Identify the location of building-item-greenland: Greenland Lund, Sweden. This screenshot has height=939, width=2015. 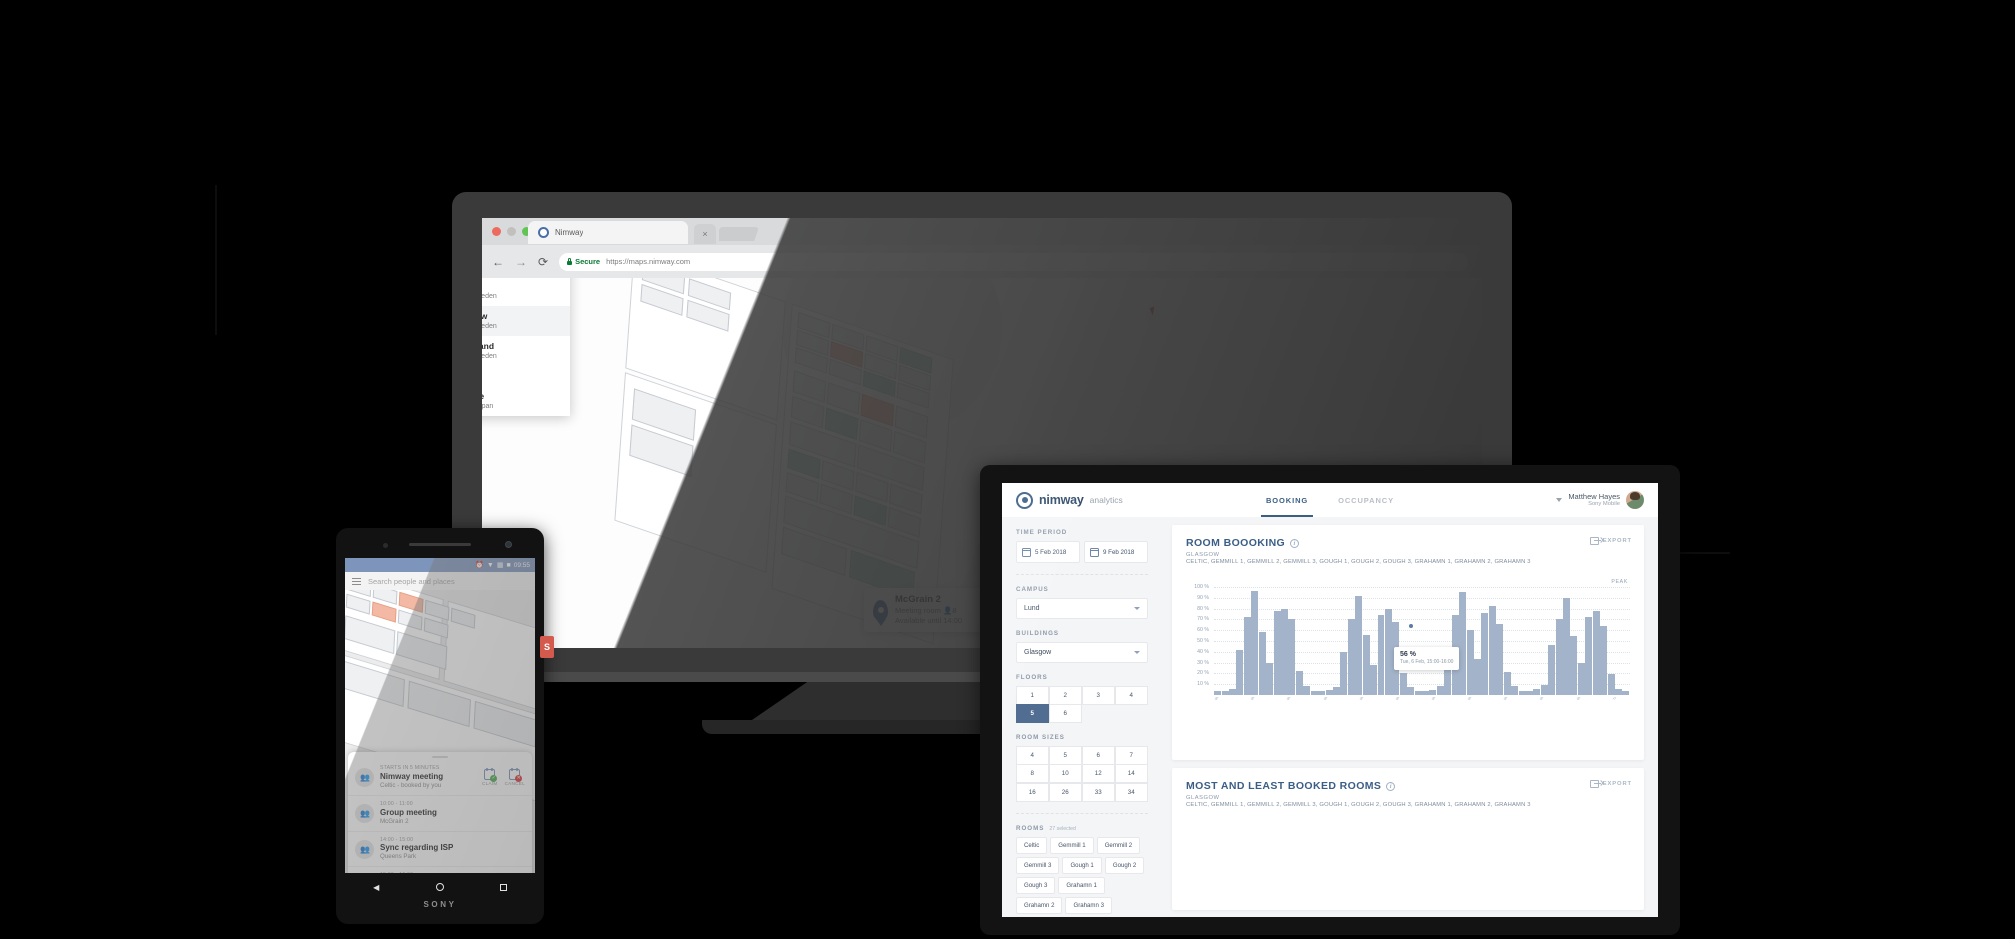
(526, 351).